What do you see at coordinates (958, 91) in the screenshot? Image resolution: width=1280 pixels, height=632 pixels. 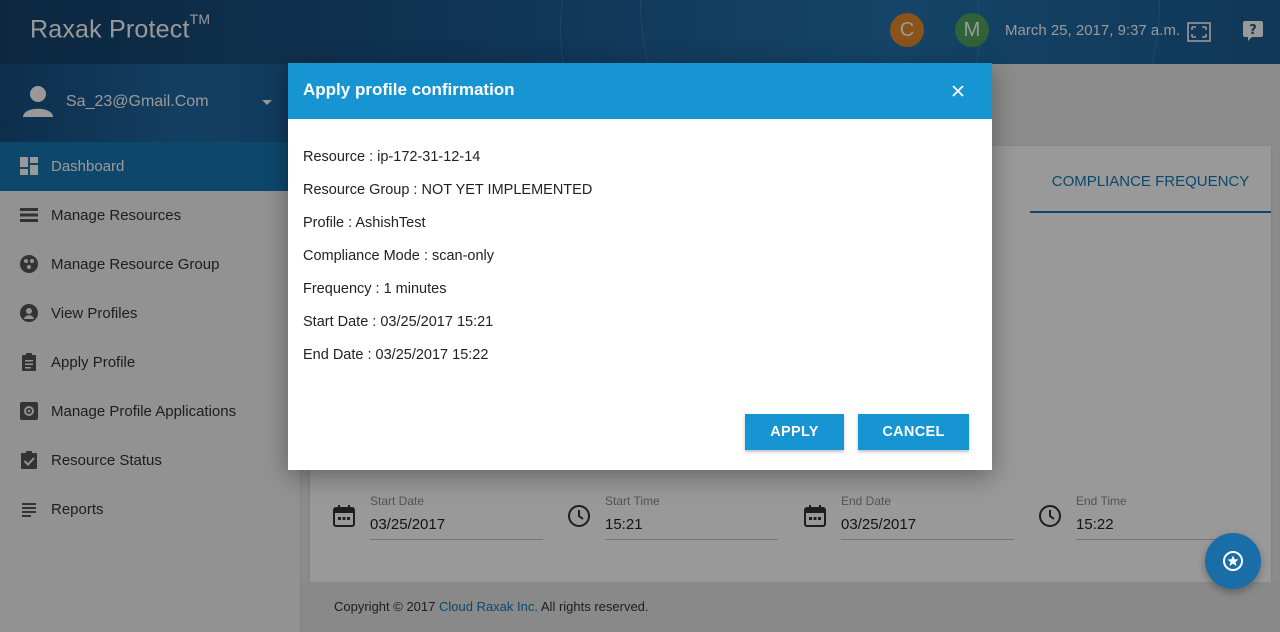 I see `close-icon` at bounding box center [958, 91].